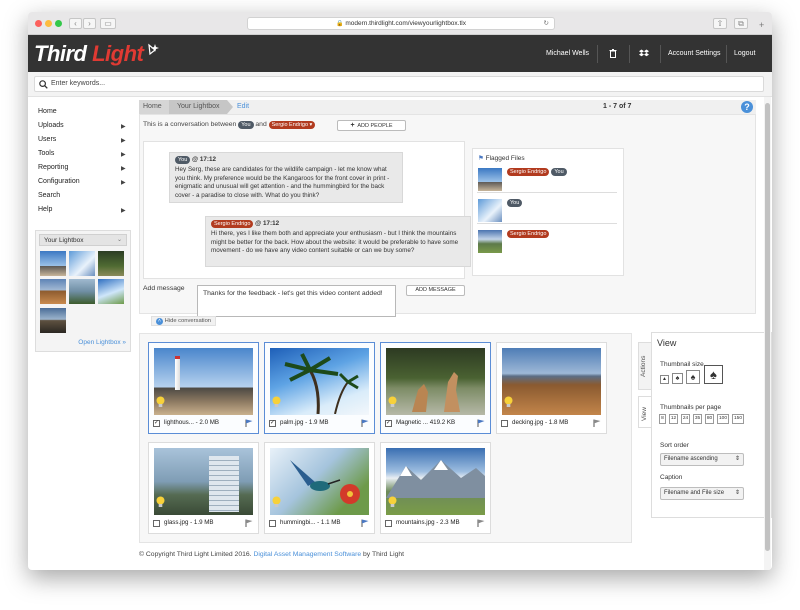  I want to click on user-name: Michael Wells, so click(567, 53).